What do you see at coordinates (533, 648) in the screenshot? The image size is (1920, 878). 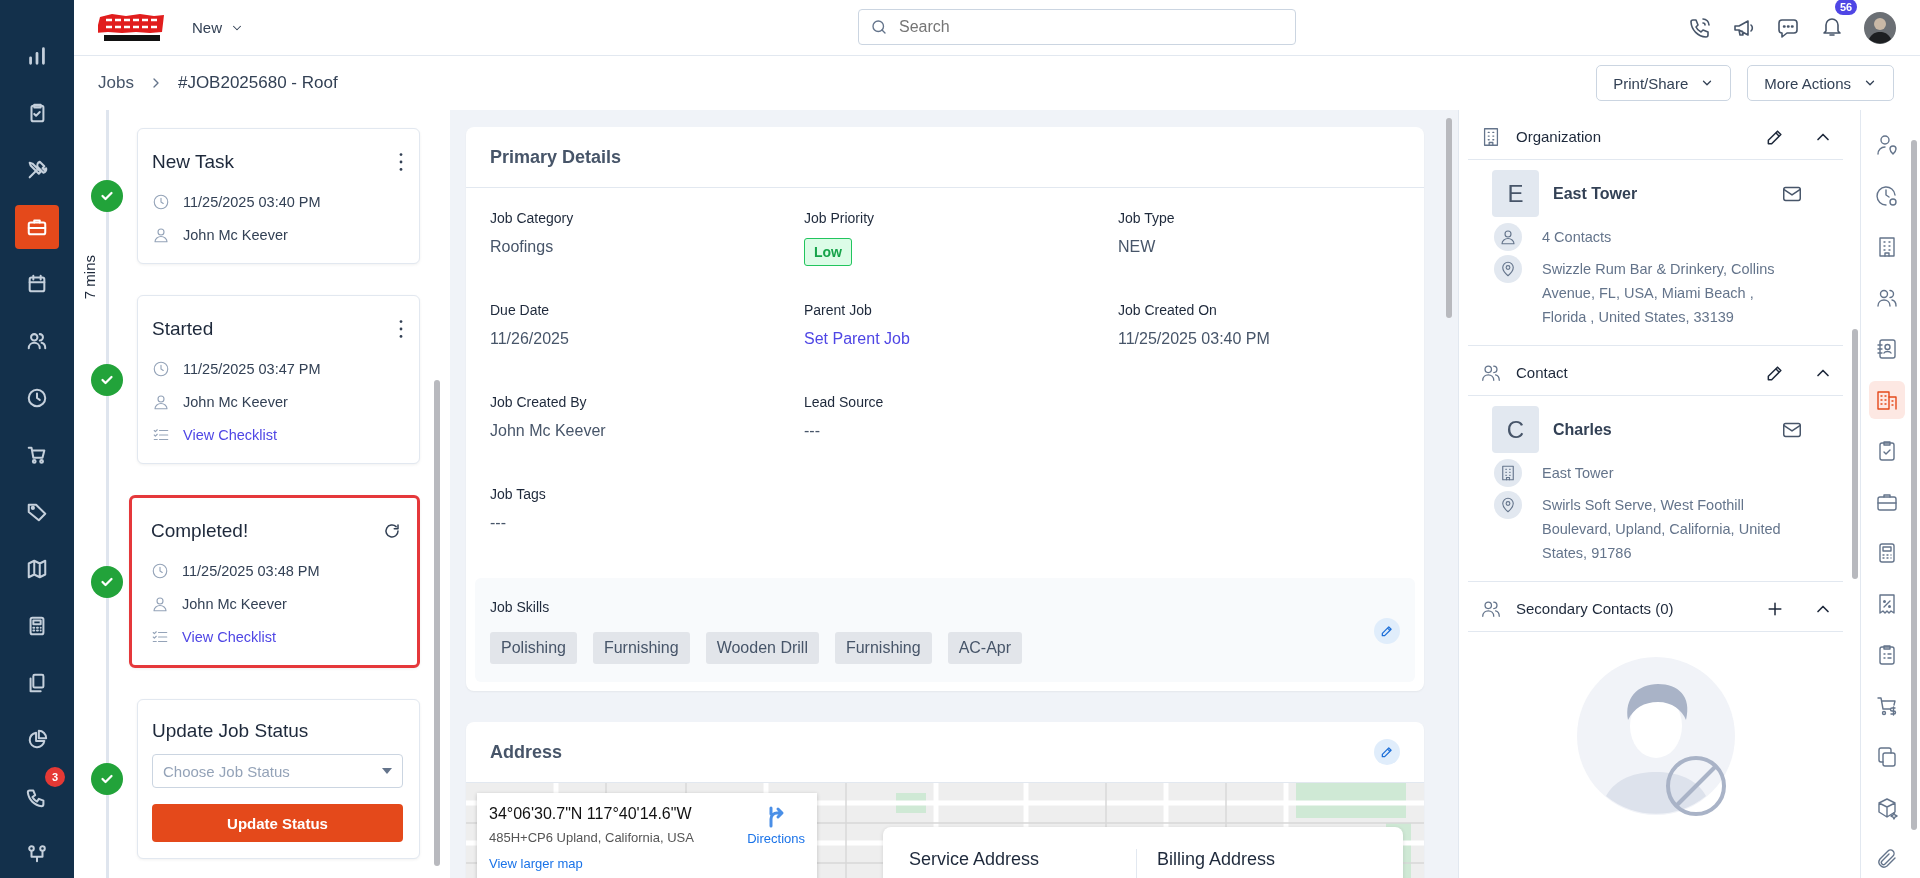 I see `skill-tag: Polishing` at bounding box center [533, 648].